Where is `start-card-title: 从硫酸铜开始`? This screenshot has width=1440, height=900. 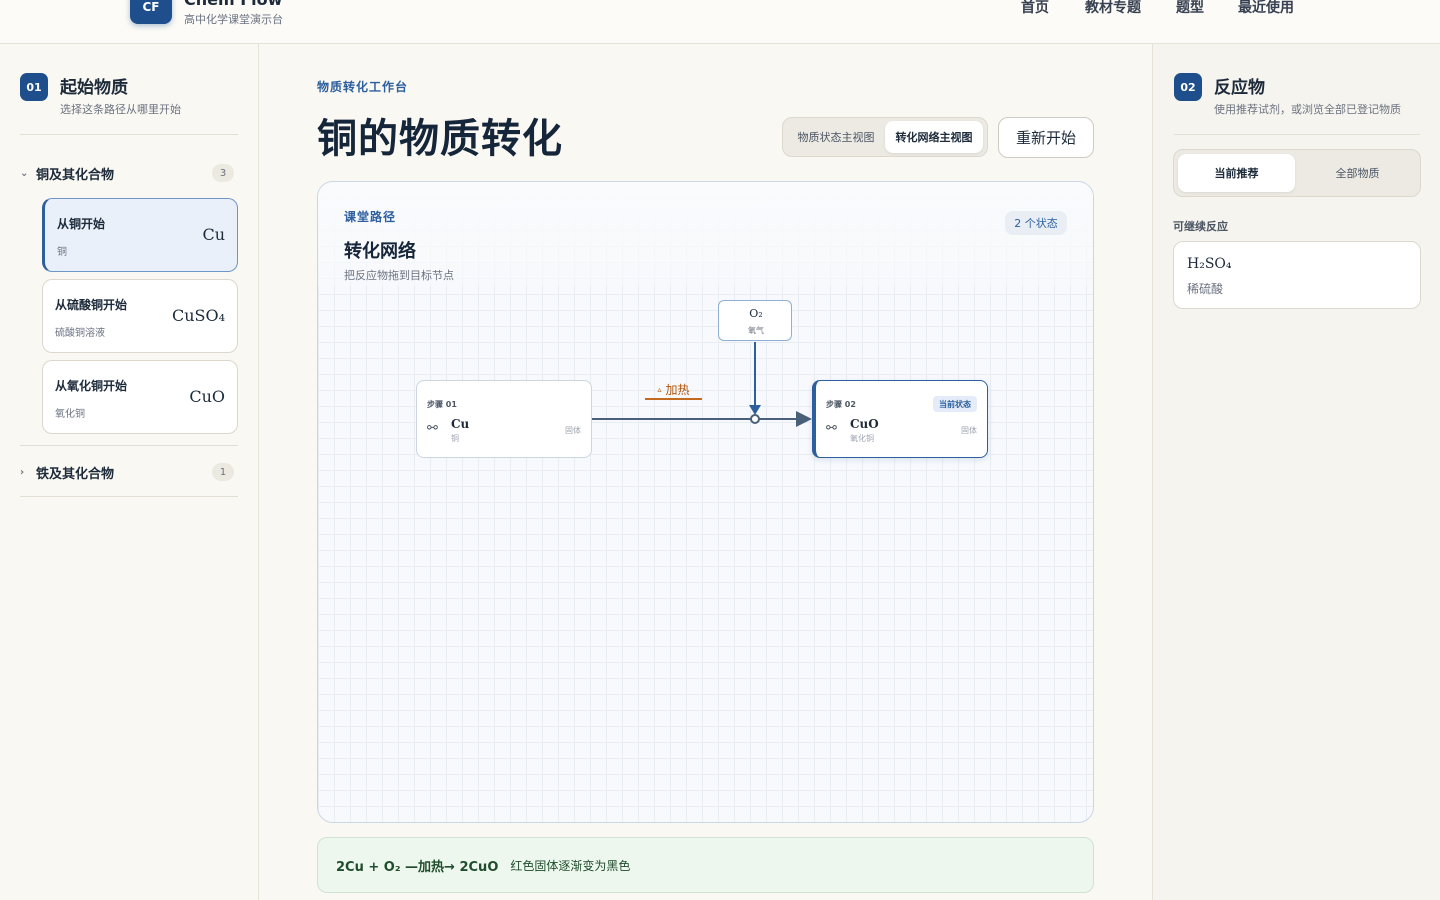 start-card-title: 从硫酸铜开始 is located at coordinates (91, 305).